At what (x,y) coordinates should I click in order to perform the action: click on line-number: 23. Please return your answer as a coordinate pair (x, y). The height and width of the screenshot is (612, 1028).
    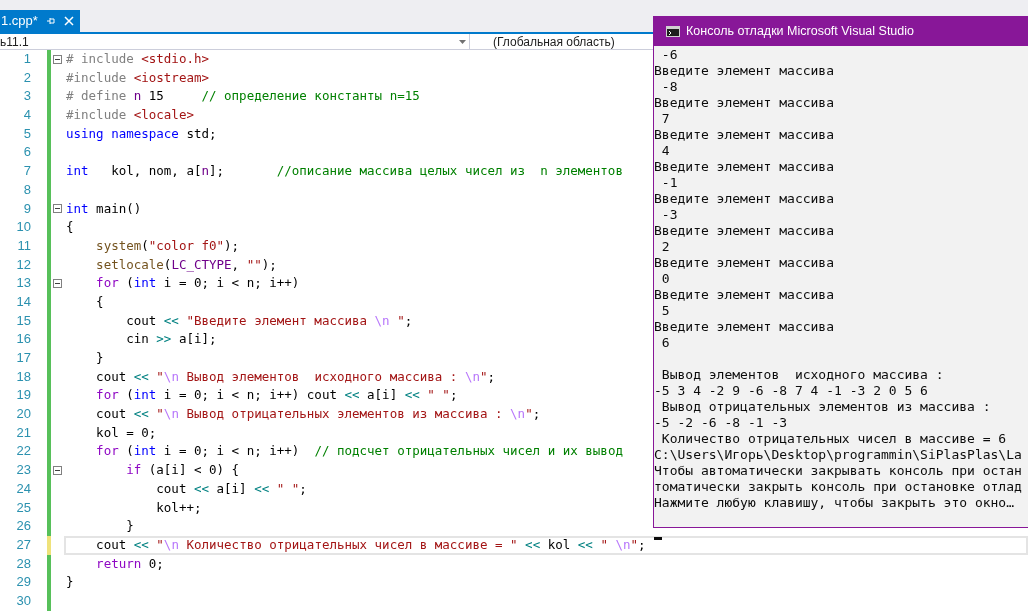
    Looking at the image, I should click on (23, 470).